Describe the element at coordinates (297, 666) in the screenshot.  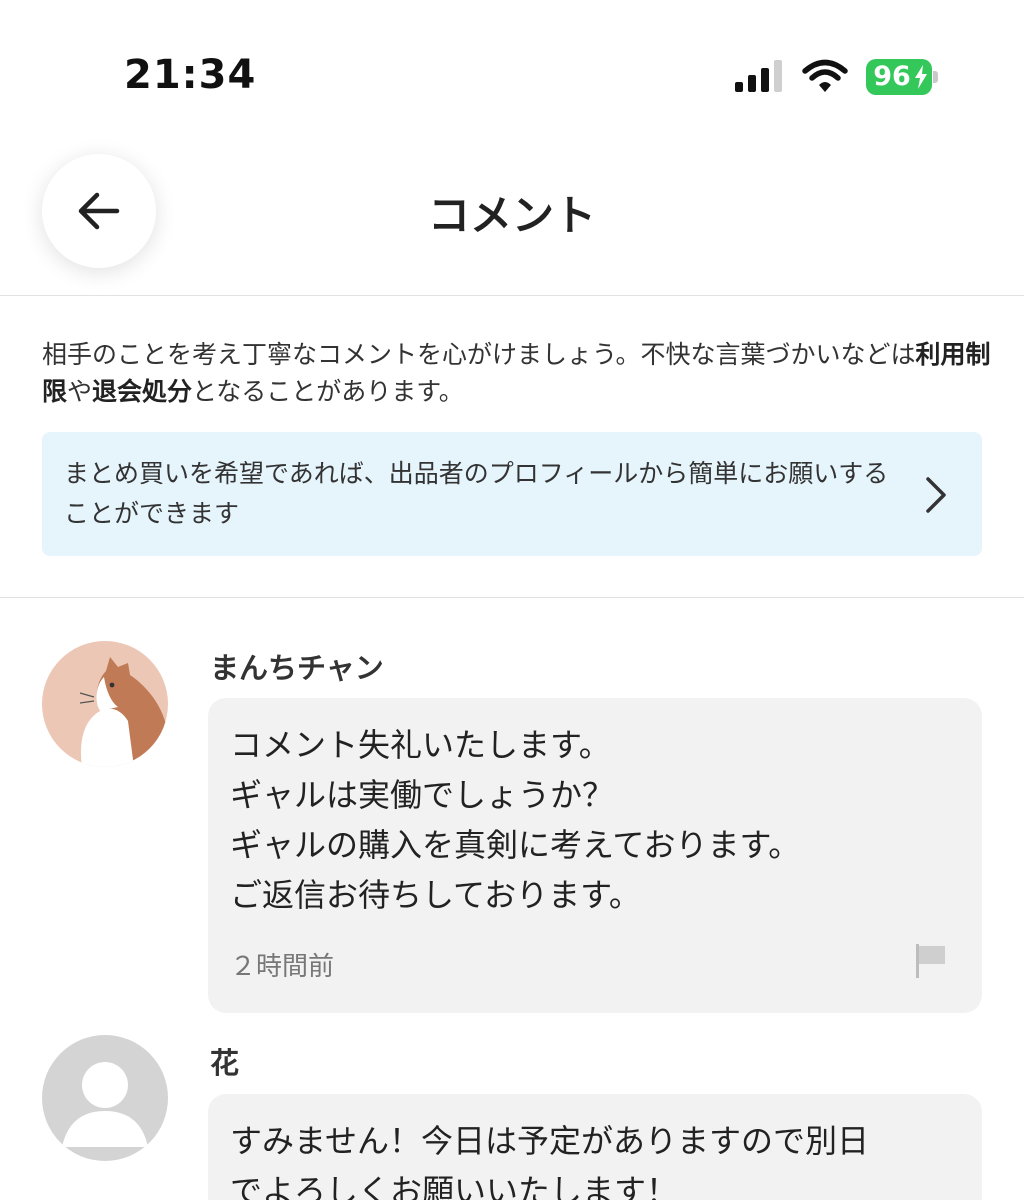
I see `comment-user-name: まんちチャン` at that location.